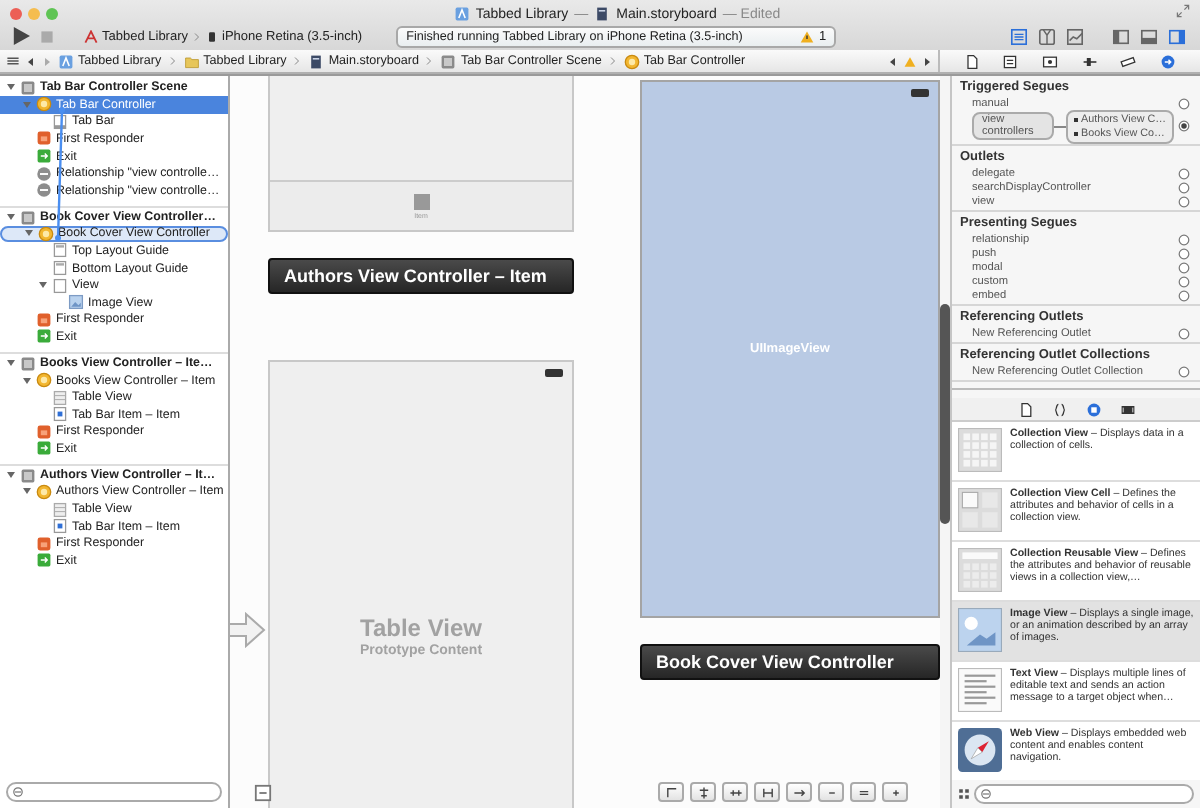  Describe the element at coordinates (980, 690) in the screenshot. I see `text-lines-icon` at that location.